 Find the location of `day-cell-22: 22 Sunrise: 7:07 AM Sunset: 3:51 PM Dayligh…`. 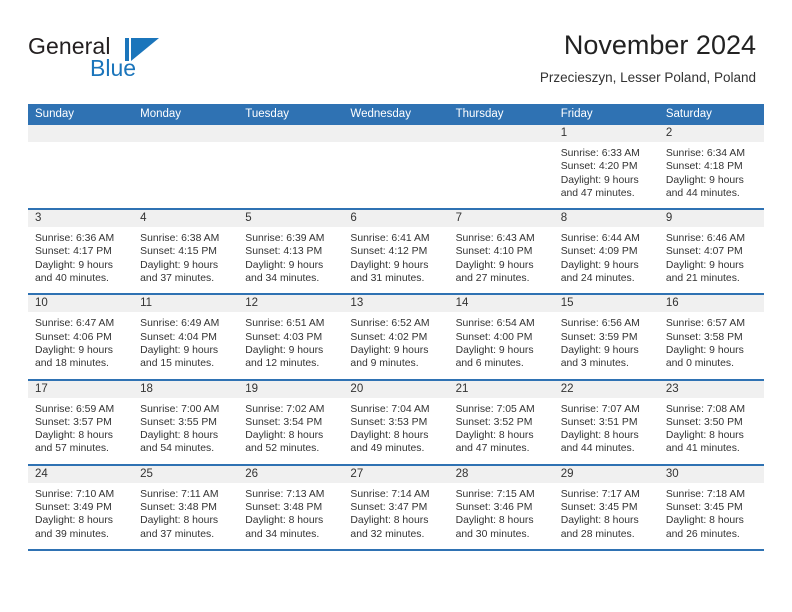

day-cell-22: 22 Sunrise: 7:07 AM Sunset: 3:51 PM Dayligh… is located at coordinates (606, 422).